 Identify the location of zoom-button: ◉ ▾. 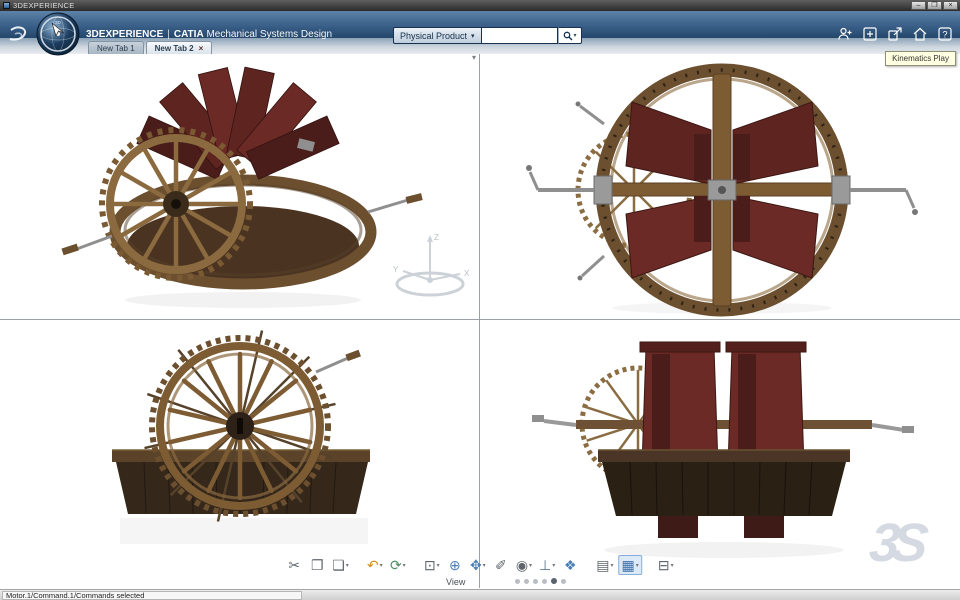
(524, 565).